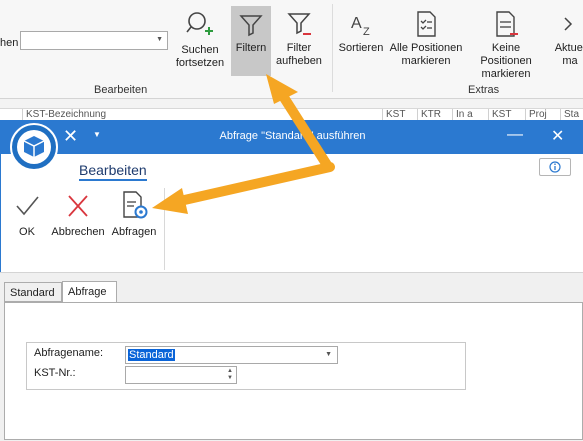  I want to click on group-label-bearbeiten: Bearbeiten, so click(121, 90).